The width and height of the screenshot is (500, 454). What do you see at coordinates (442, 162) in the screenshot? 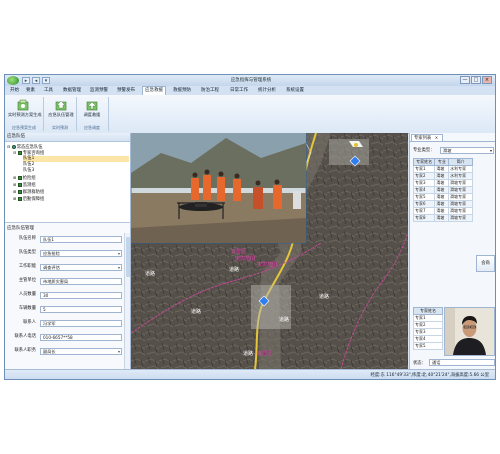
I see `column-header: 专业` at bounding box center [442, 162].